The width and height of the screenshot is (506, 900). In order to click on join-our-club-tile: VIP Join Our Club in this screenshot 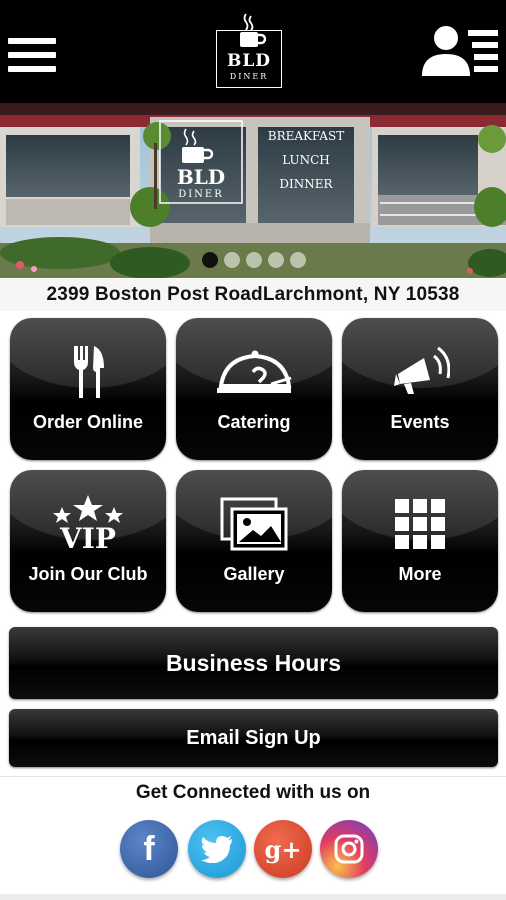, I will do `click(88, 541)`.